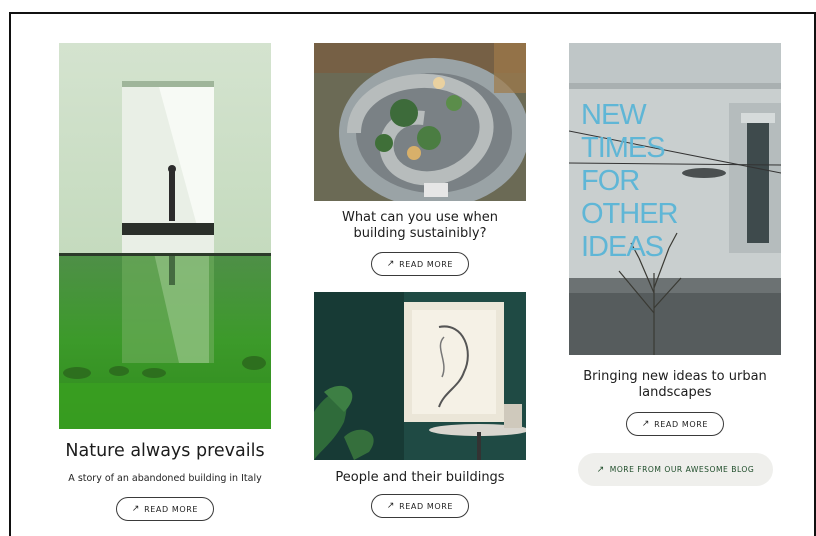 This screenshot has width=816, height=536. I want to click on more-from-blog-button: ↗ MORE FROM OUR AWESOME BLOG, so click(675, 469).